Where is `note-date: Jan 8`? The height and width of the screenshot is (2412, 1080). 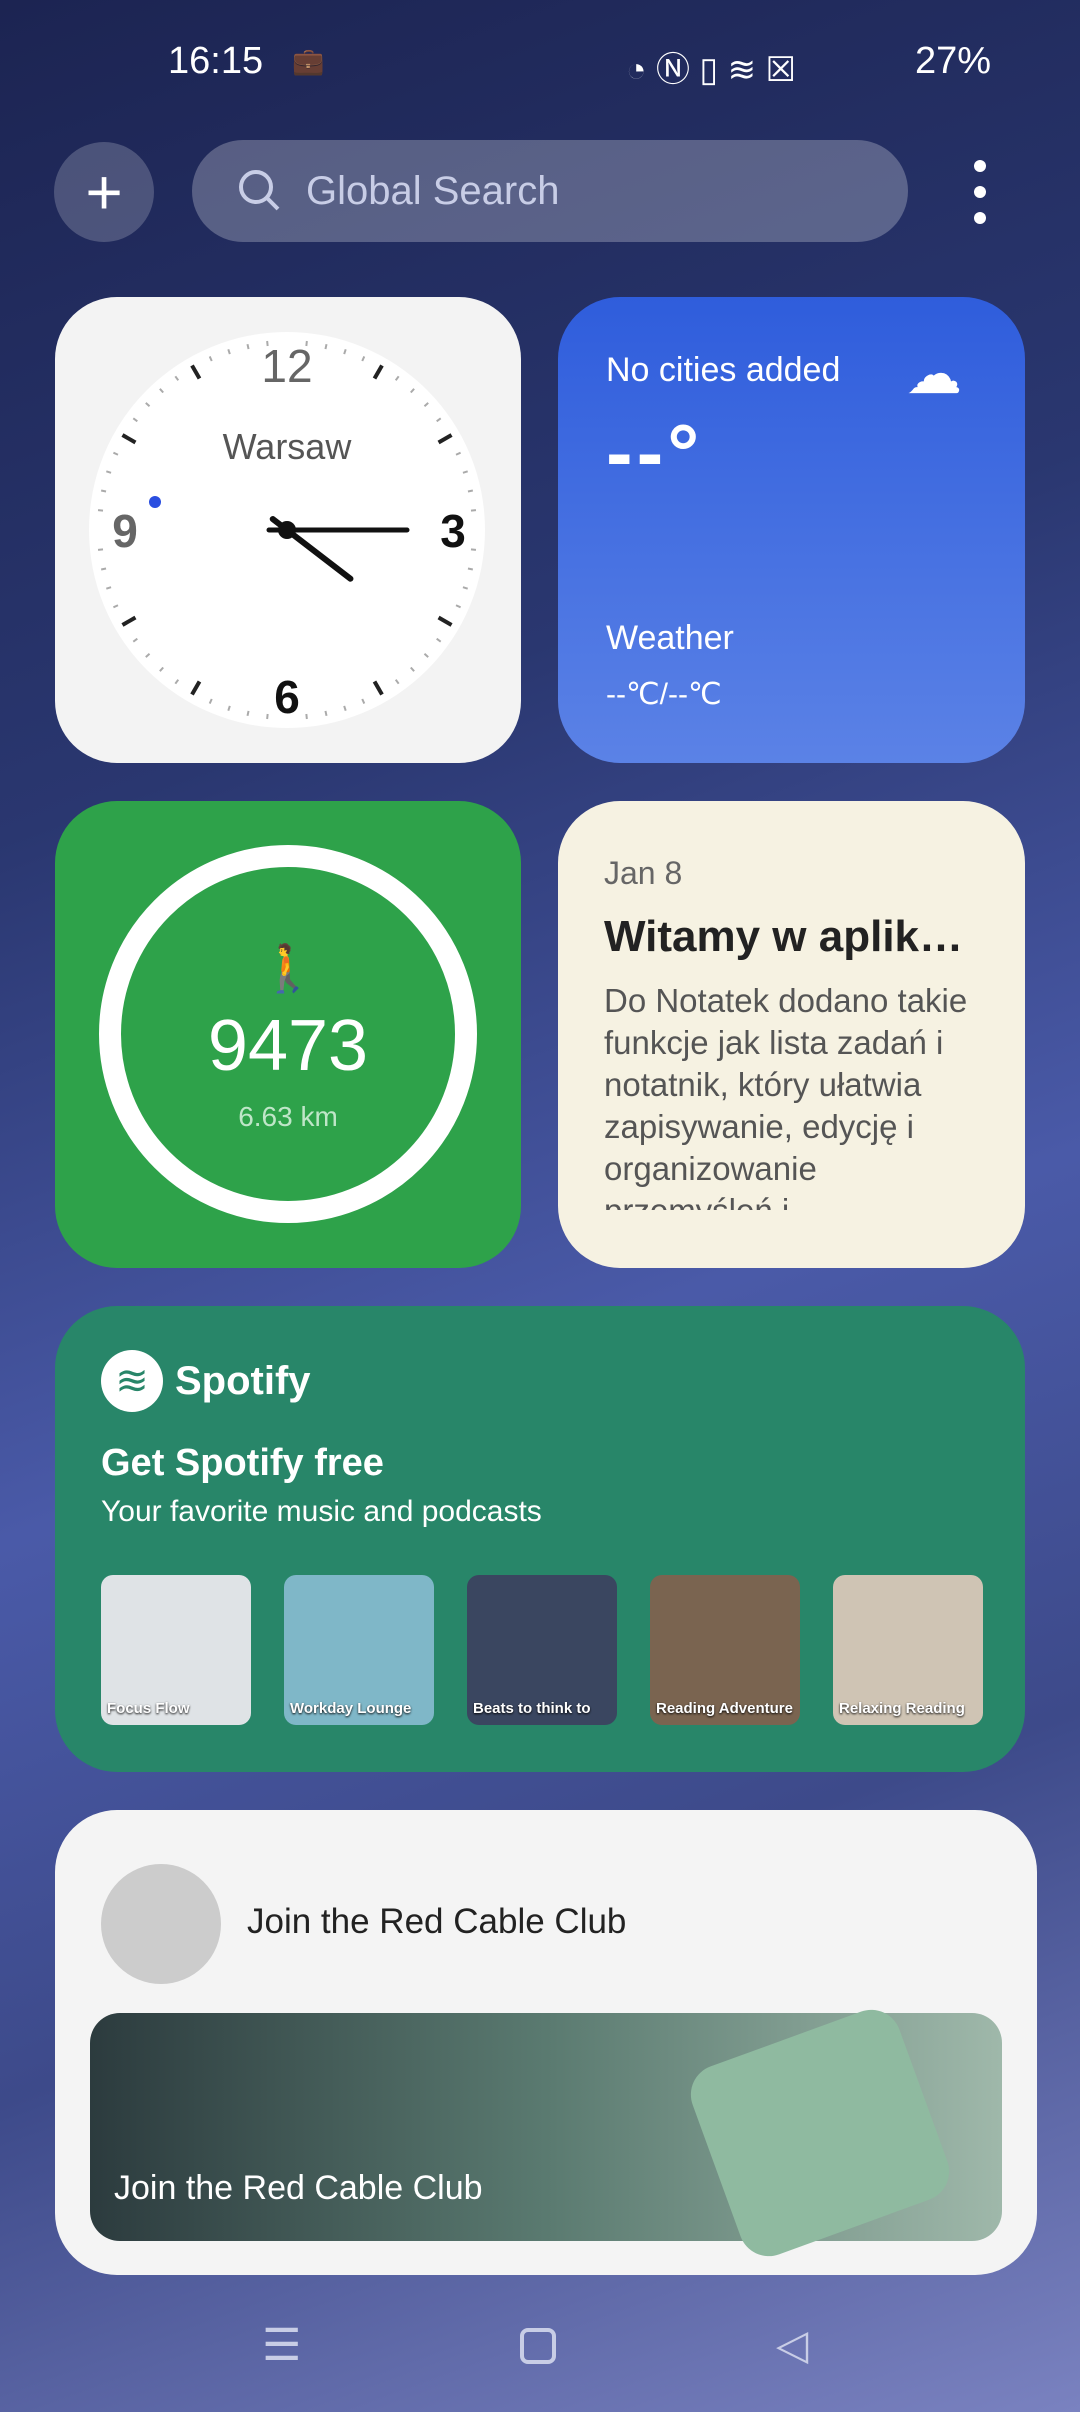
note-date: Jan 8 is located at coordinates (643, 873).